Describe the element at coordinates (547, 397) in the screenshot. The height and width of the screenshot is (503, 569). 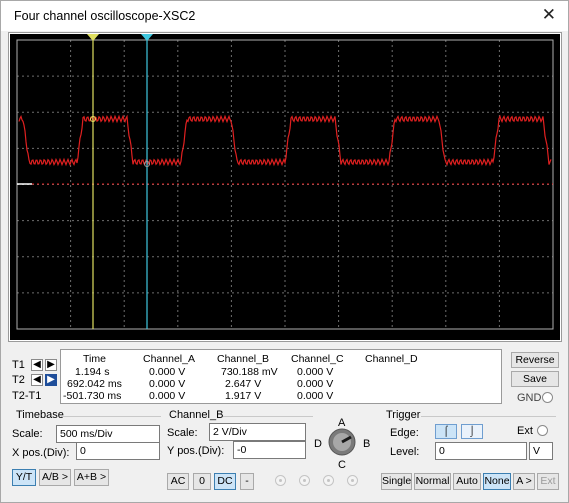
I see `gnd-radio` at that location.